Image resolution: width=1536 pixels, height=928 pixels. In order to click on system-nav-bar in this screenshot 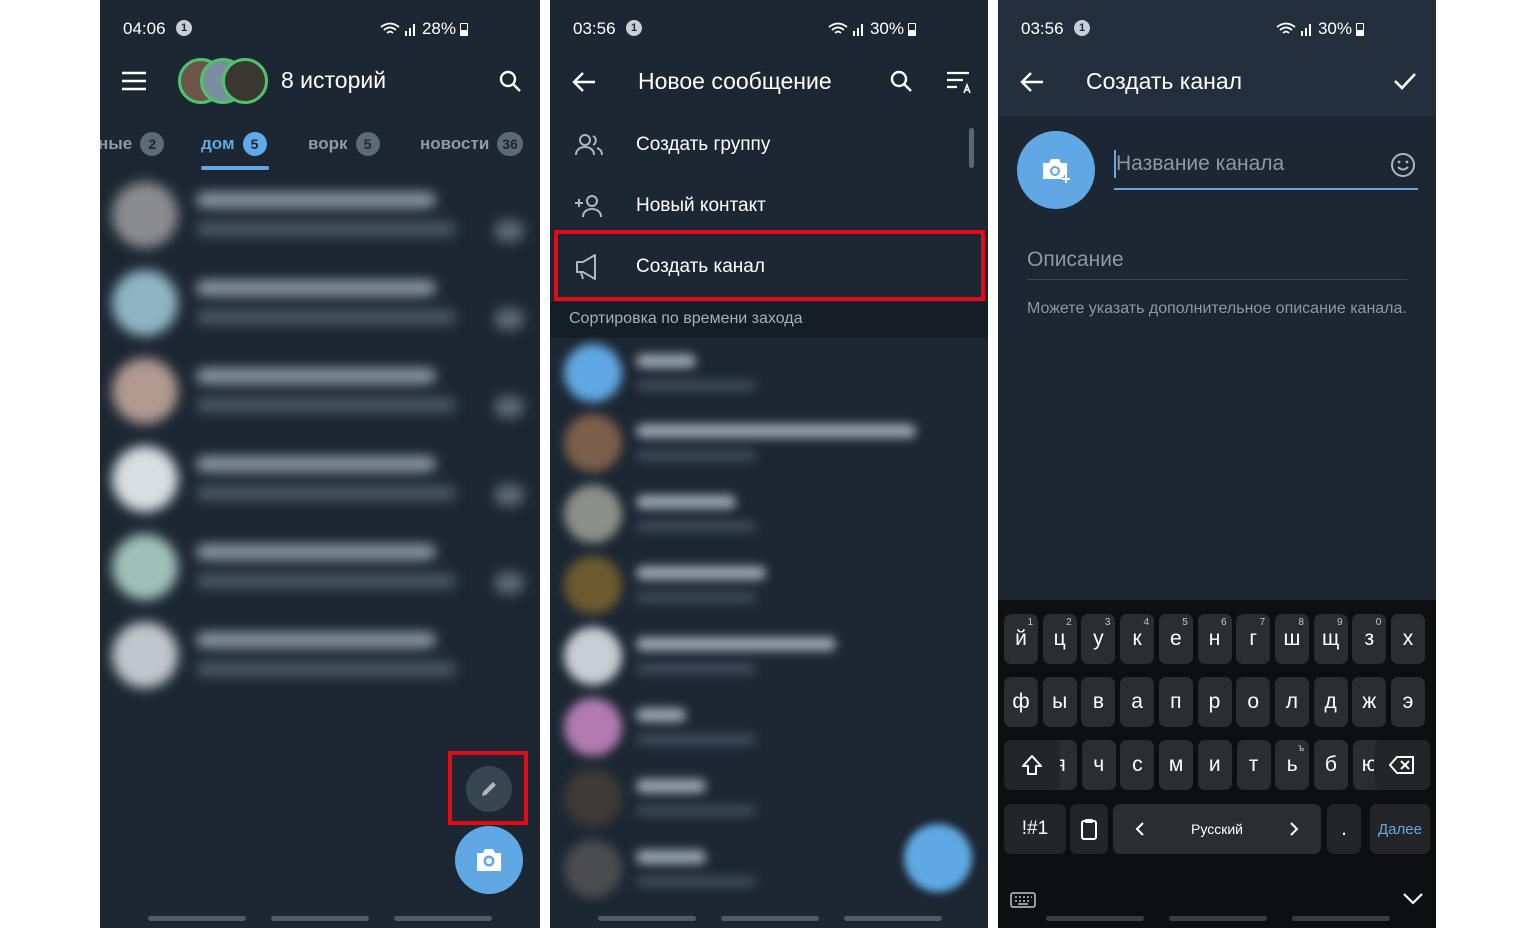, I will do `click(769, 919)`.